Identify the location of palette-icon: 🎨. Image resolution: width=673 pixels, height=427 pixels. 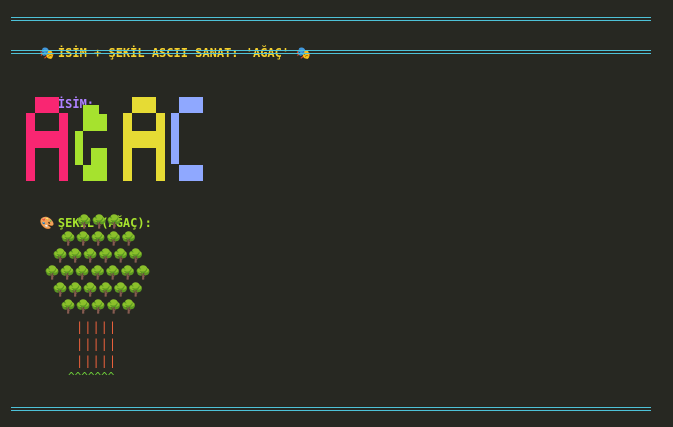
(47, 223).